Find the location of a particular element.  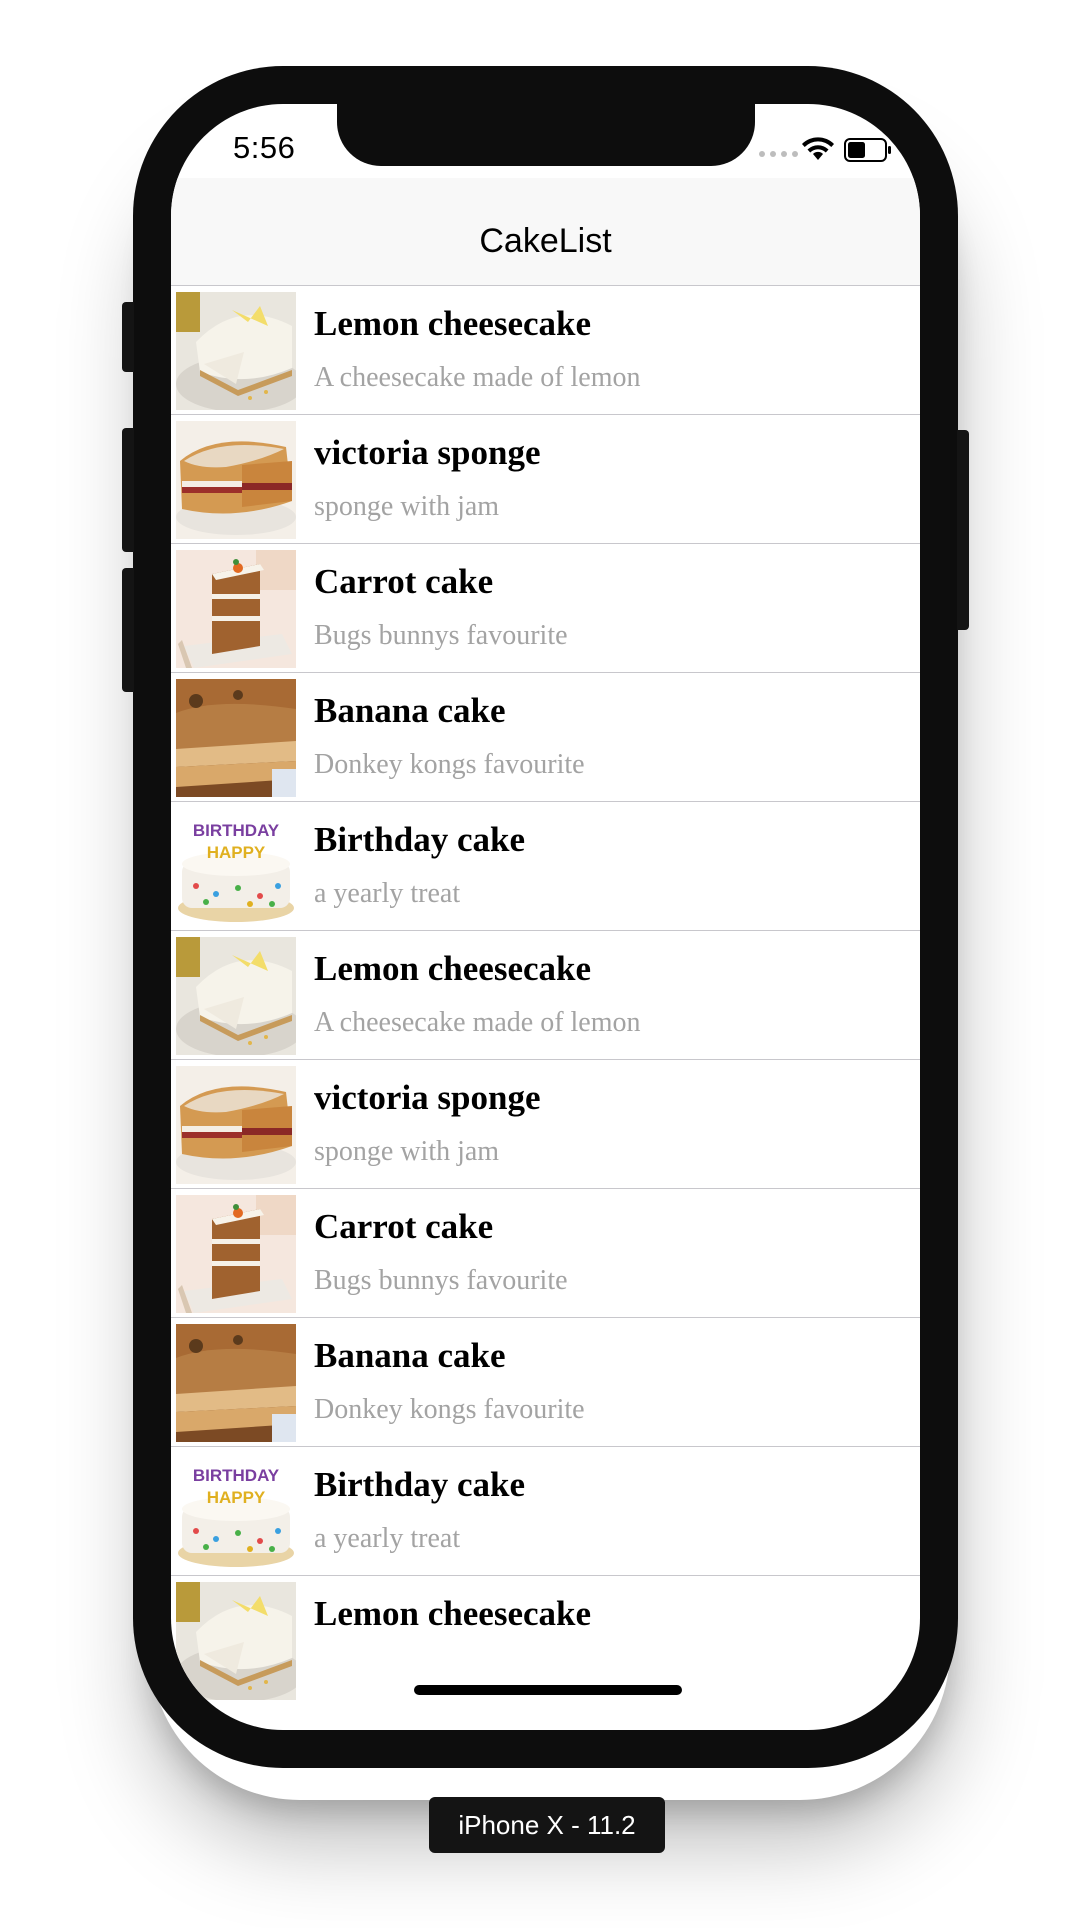

status-time: 5:56 is located at coordinates (264, 147).